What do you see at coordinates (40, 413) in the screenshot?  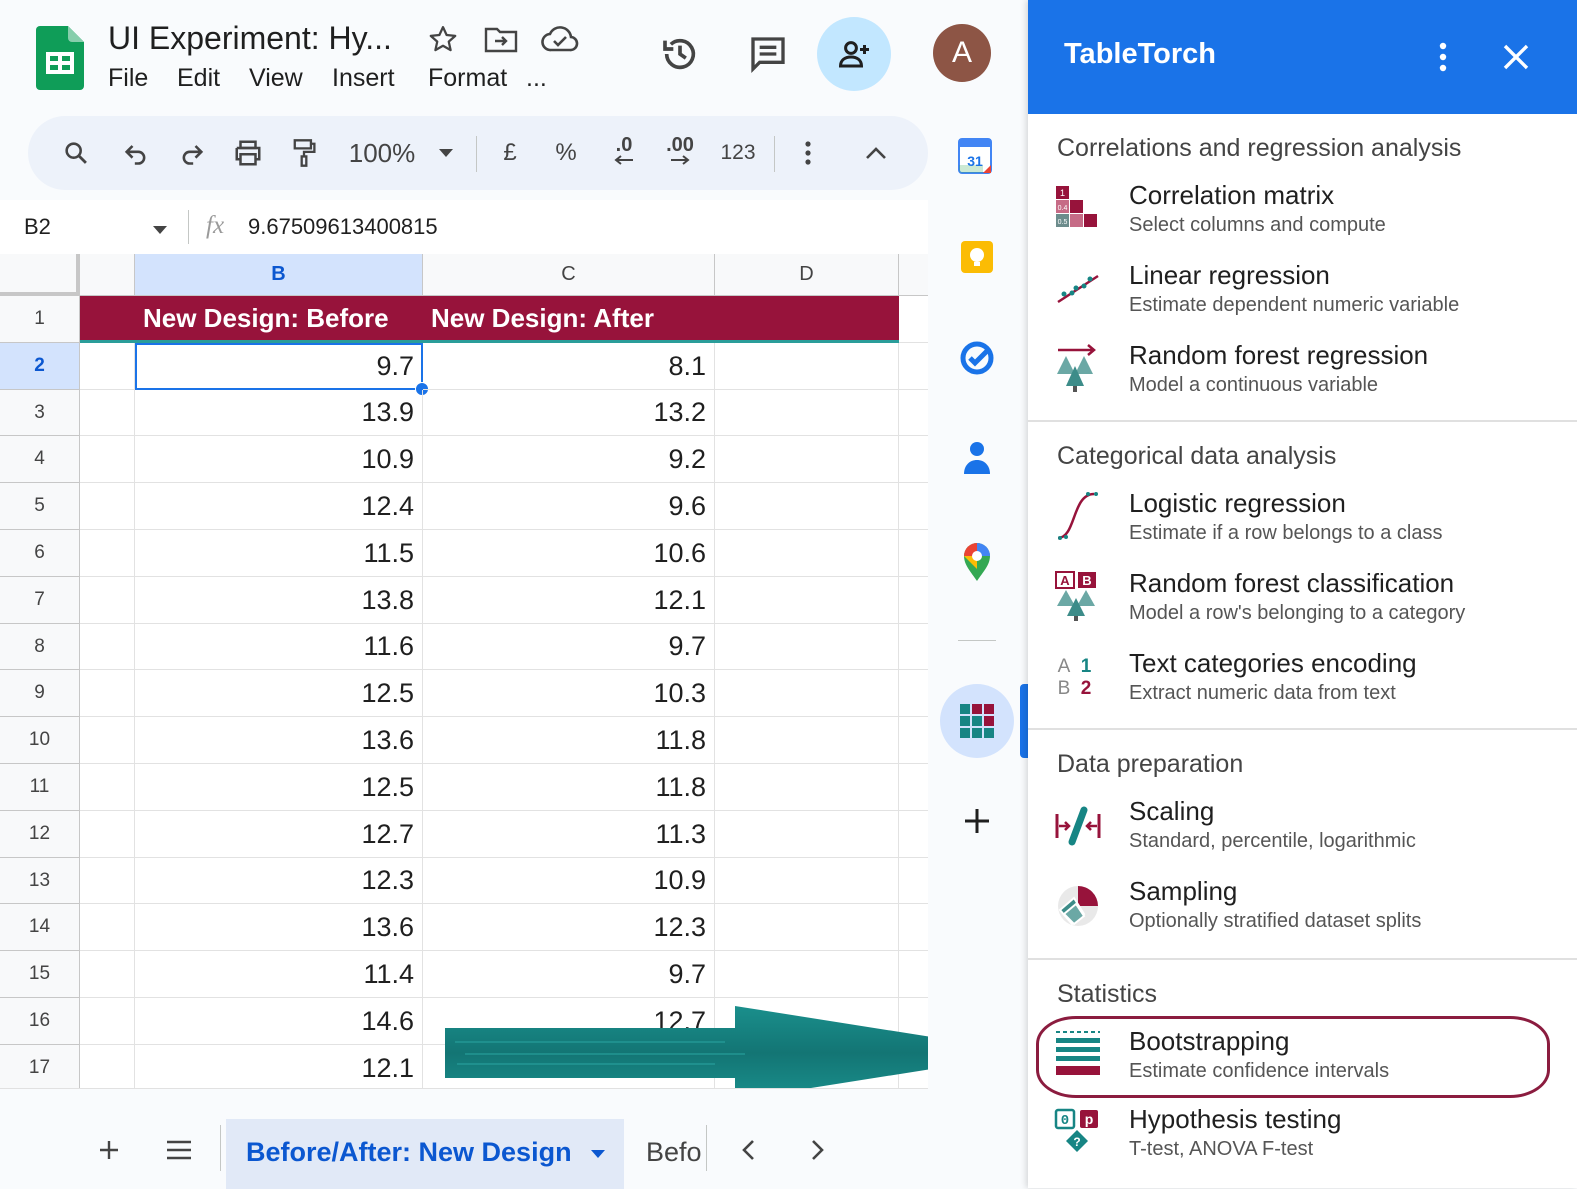 I see `row-header: 3` at bounding box center [40, 413].